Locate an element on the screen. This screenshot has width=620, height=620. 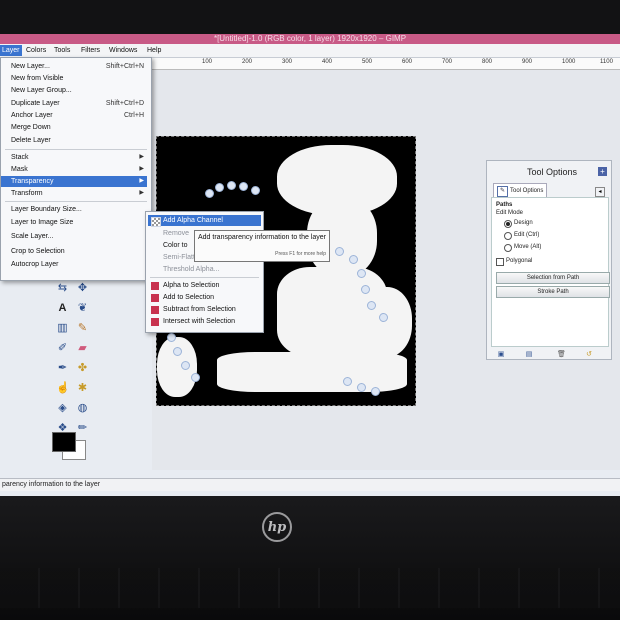
menu-item-subtract-from-selection: Subtract from Selection is located at coordinates (212, 309).